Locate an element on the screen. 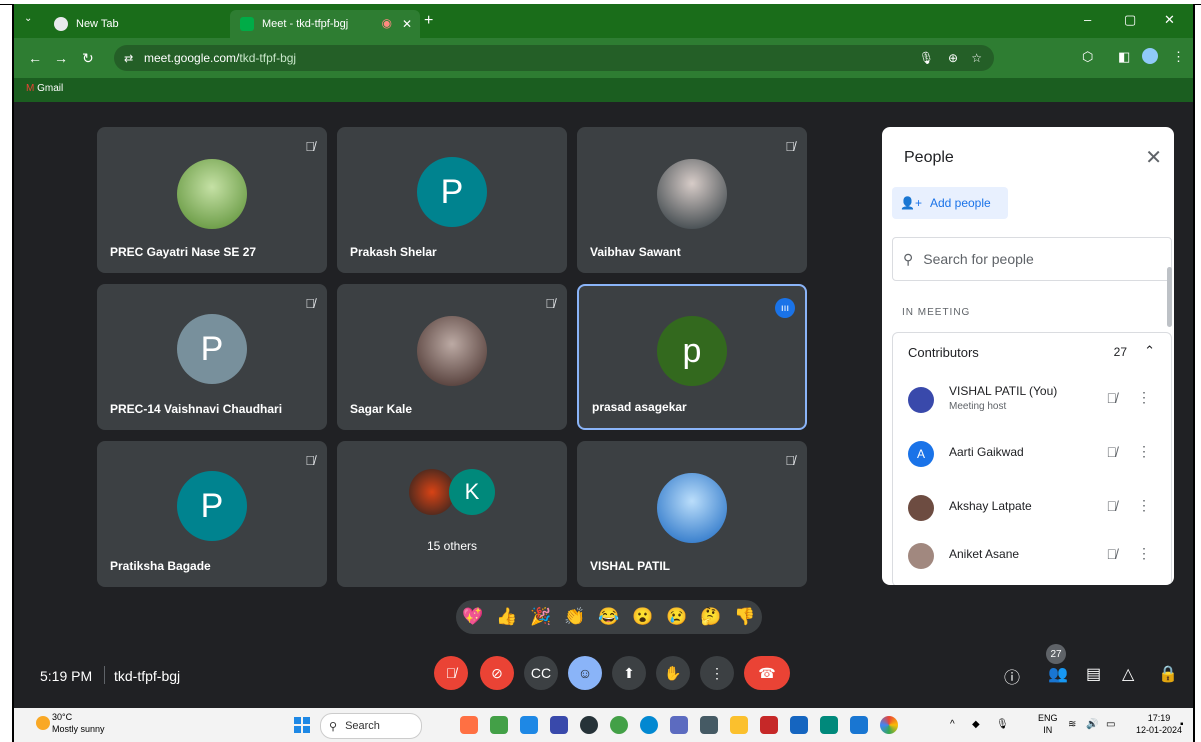  participant-tile: 🎙̸ VISHAL PATIL is located at coordinates (692, 514).